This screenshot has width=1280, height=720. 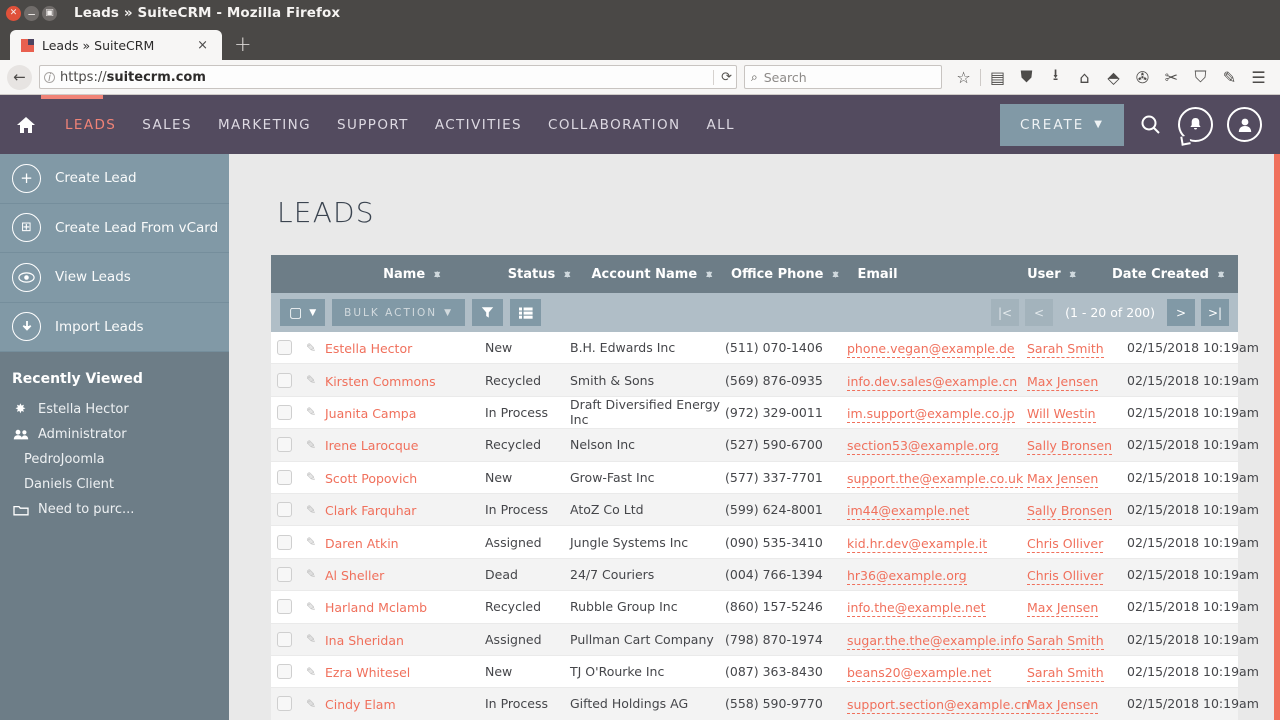 I want to click on globe-icon: ✇, so click(x=1142, y=77).